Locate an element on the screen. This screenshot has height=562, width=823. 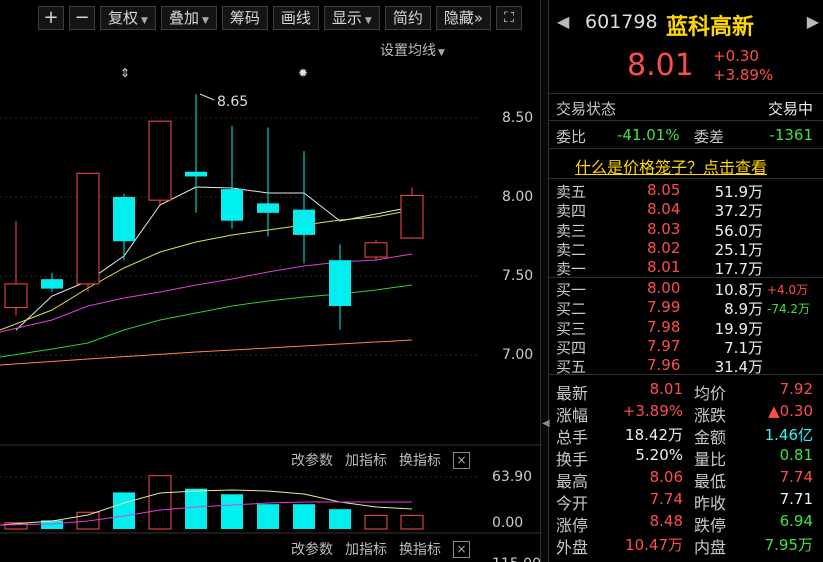
level-delta: +4.0万 is located at coordinates (788, 290).